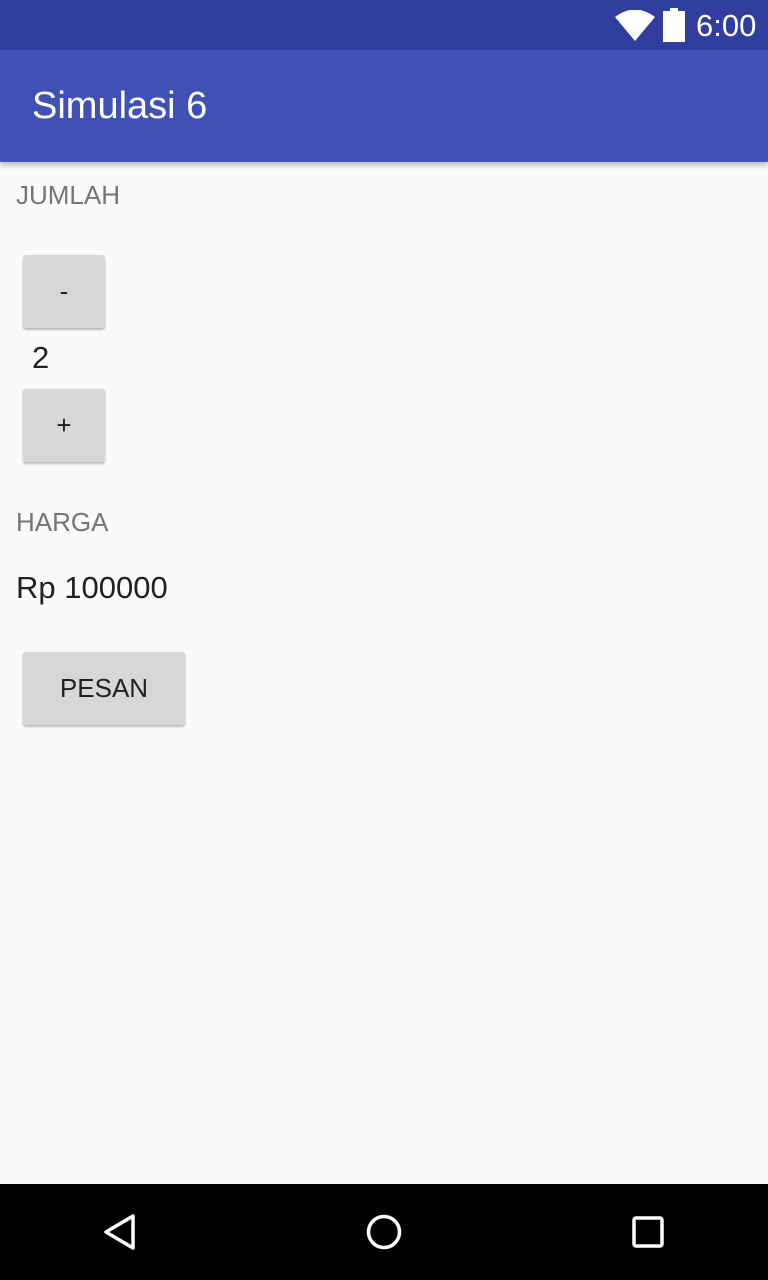 The height and width of the screenshot is (1280, 768). Describe the element at coordinates (92, 587) in the screenshot. I see `price-value: Rp 100000` at that location.